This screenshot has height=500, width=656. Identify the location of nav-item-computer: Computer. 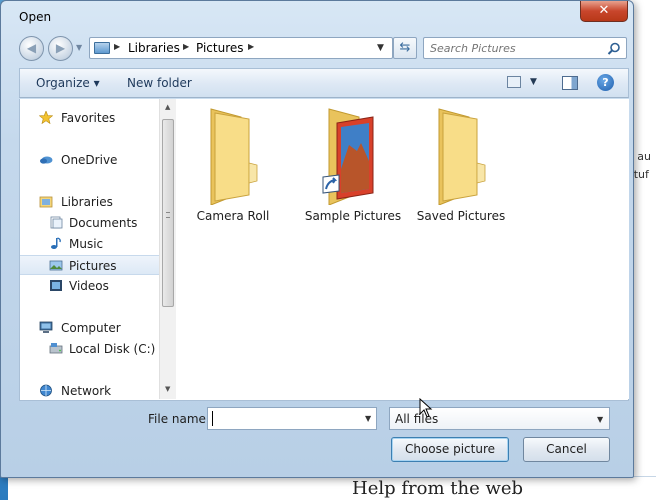
(89, 328).